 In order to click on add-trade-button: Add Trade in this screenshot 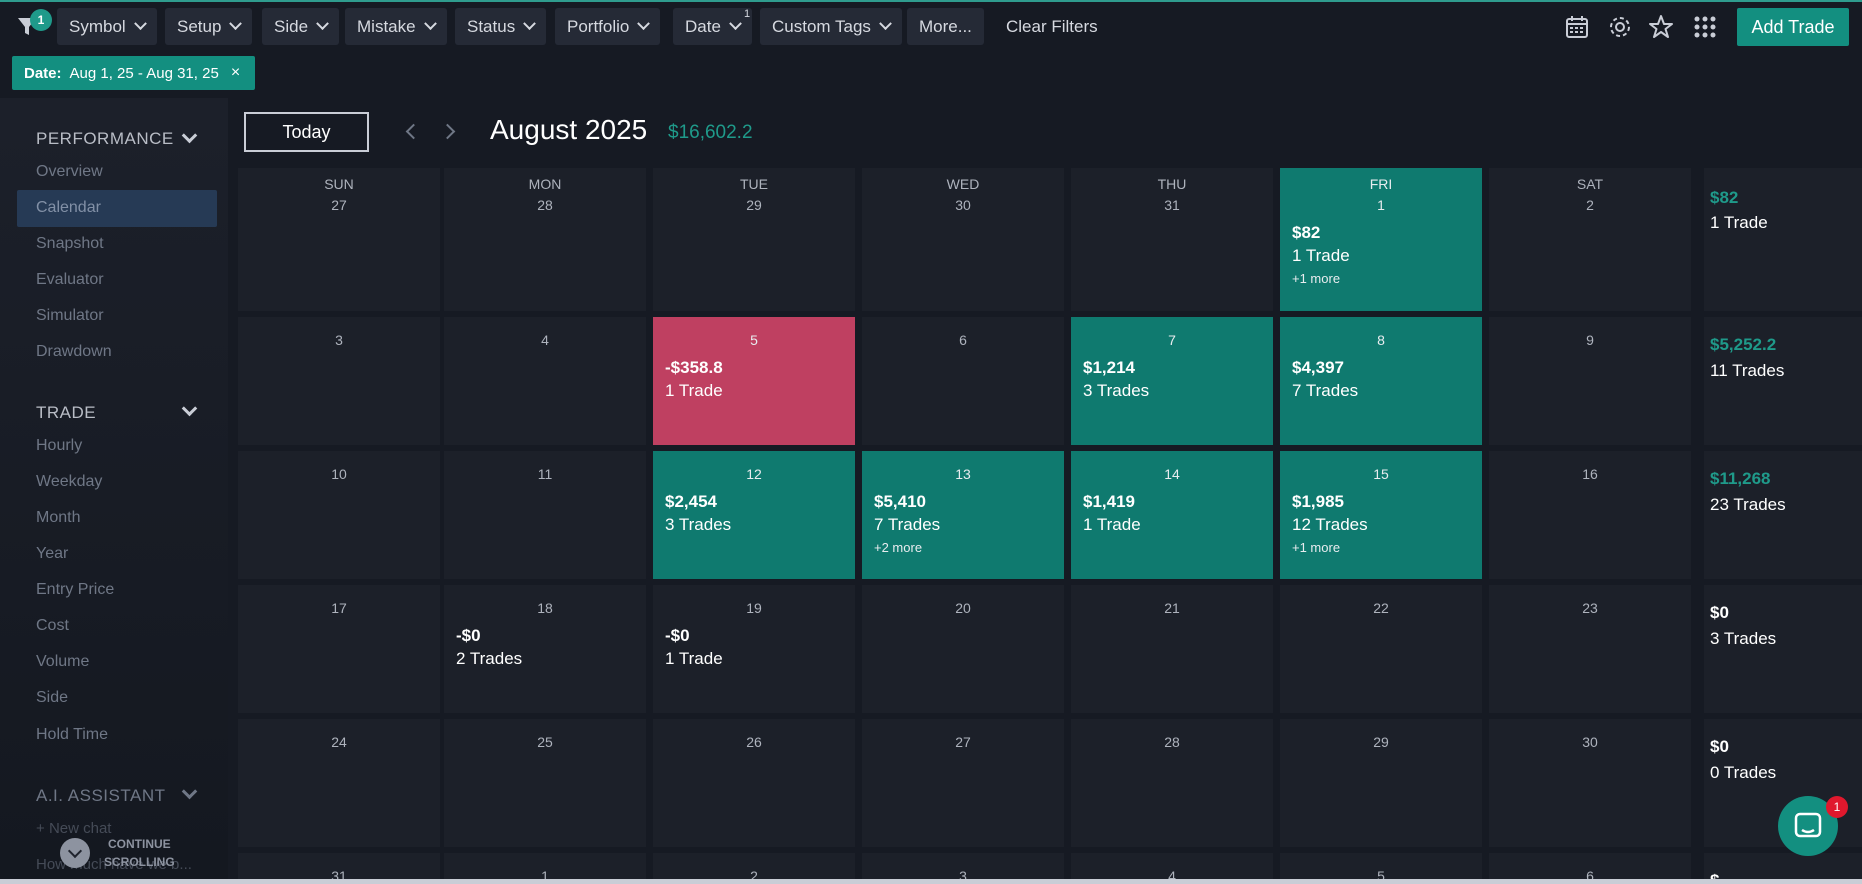, I will do `click(1793, 27)`.